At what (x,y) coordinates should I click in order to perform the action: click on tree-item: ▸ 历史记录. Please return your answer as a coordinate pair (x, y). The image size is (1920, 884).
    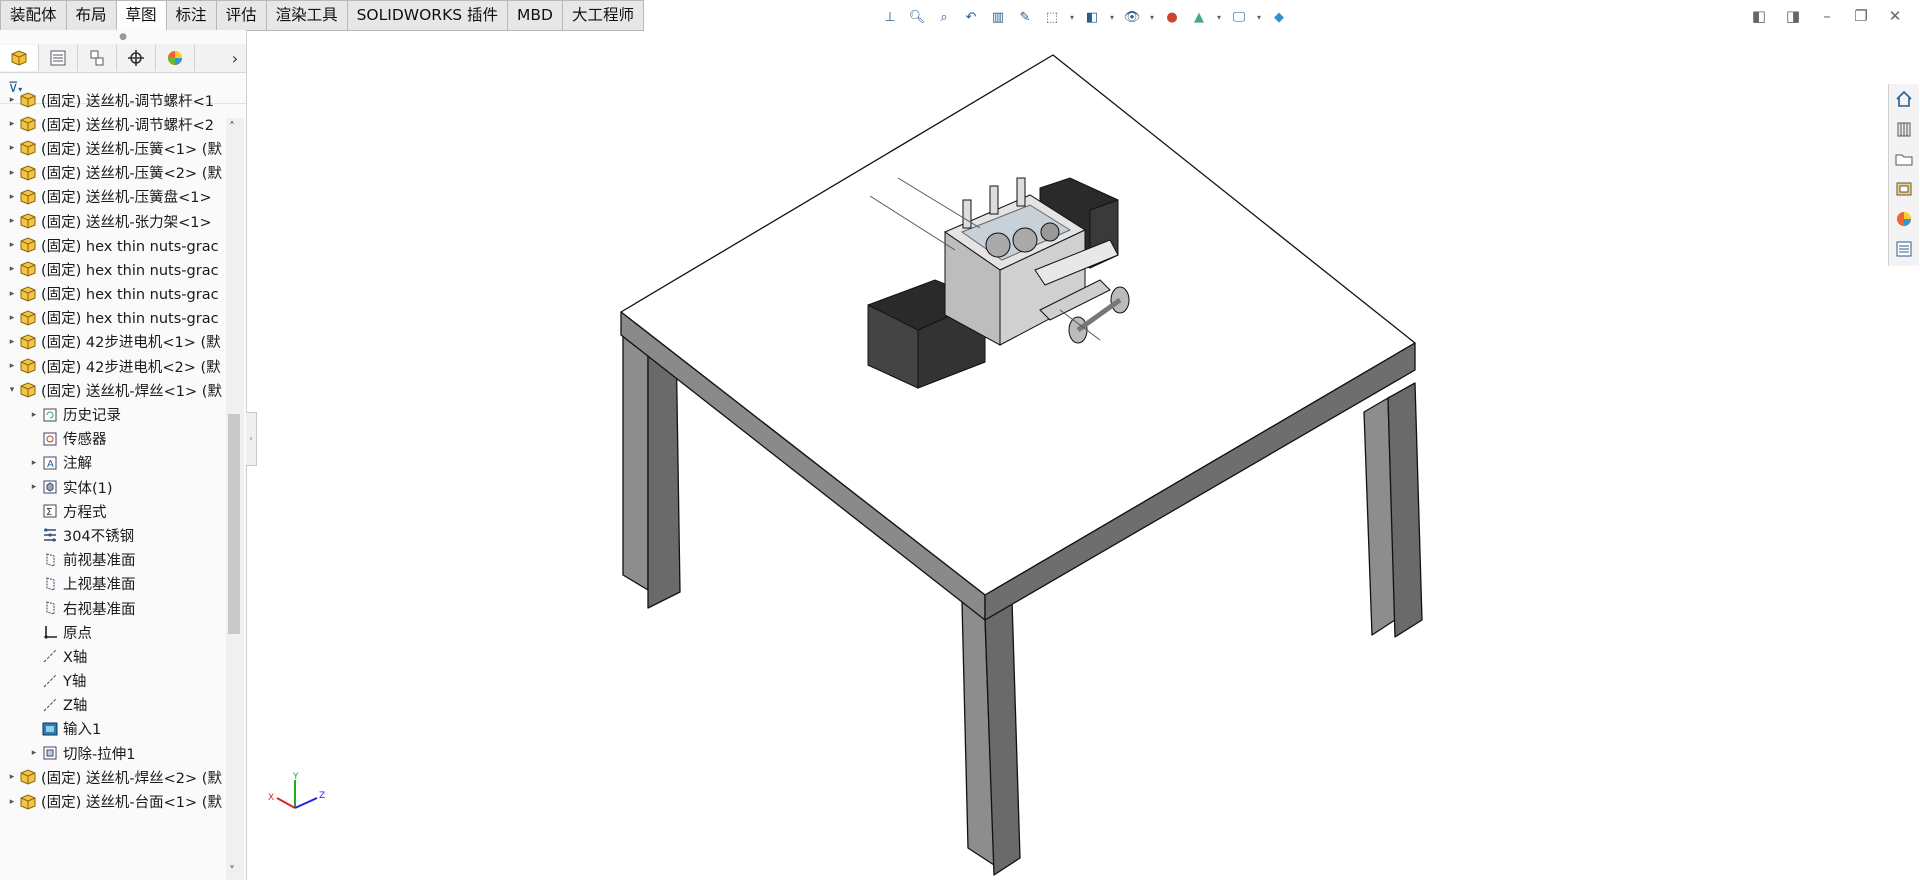
    Looking at the image, I should click on (113, 414).